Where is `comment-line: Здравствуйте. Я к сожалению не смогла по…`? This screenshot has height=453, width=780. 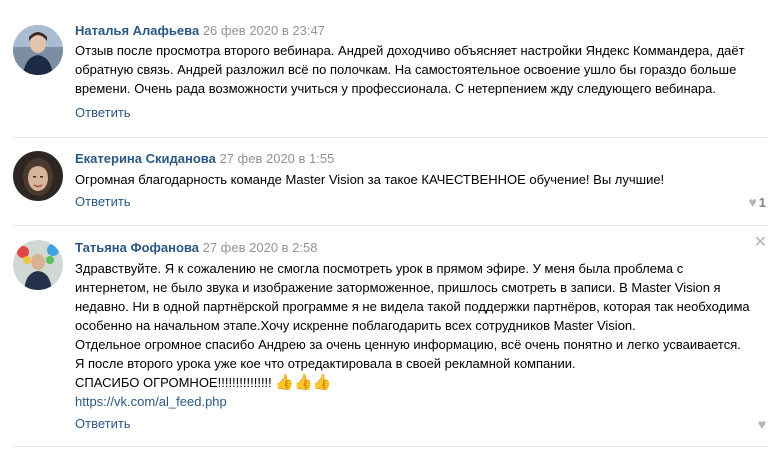 comment-line: Здравствуйте. Я к сожалению не смогла по… is located at coordinates (379, 268).